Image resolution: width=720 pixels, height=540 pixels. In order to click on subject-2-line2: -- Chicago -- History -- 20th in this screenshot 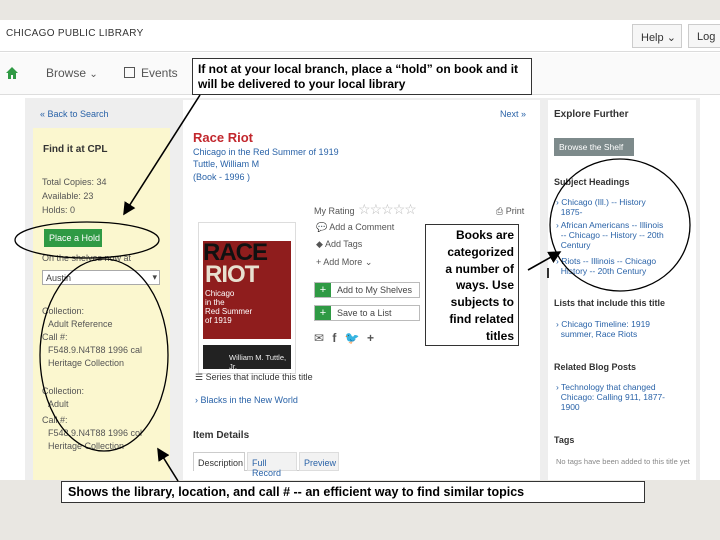, I will do `click(612, 235)`.